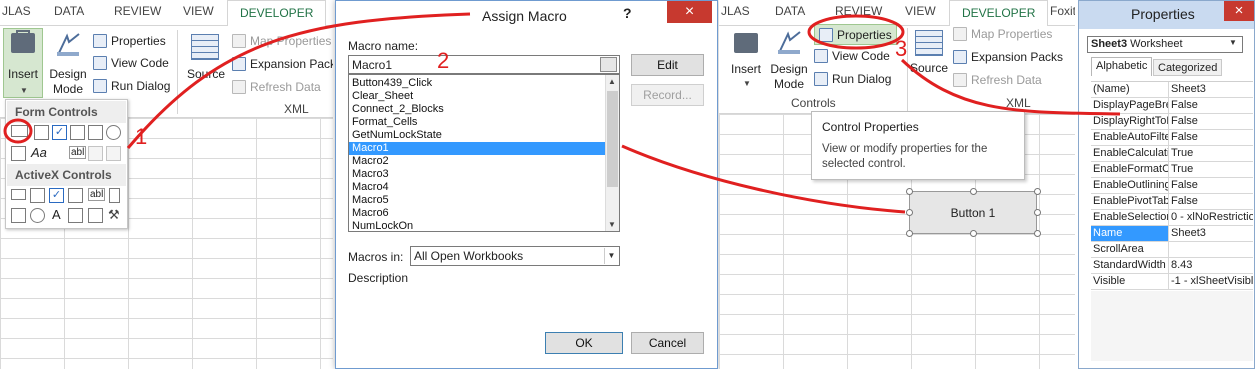  What do you see at coordinates (1172, 218) in the screenshot?
I see `property-row: EnableSelection0 - xlNoRestrictions` at bounding box center [1172, 218].